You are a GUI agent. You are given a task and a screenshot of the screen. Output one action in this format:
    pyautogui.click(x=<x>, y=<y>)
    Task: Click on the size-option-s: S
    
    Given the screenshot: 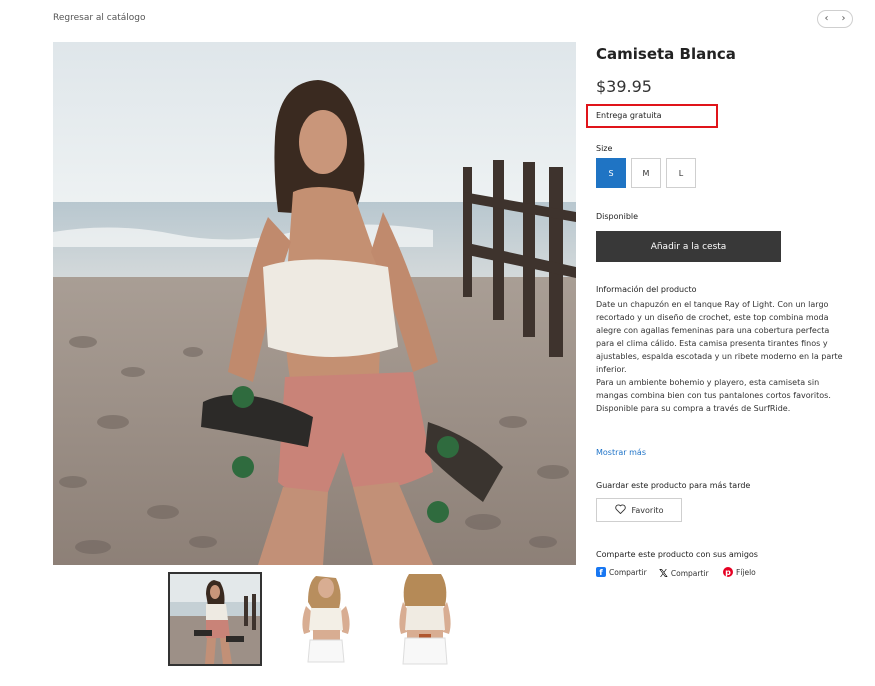 What is the action you would take?
    pyautogui.click(x=611, y=173)
    